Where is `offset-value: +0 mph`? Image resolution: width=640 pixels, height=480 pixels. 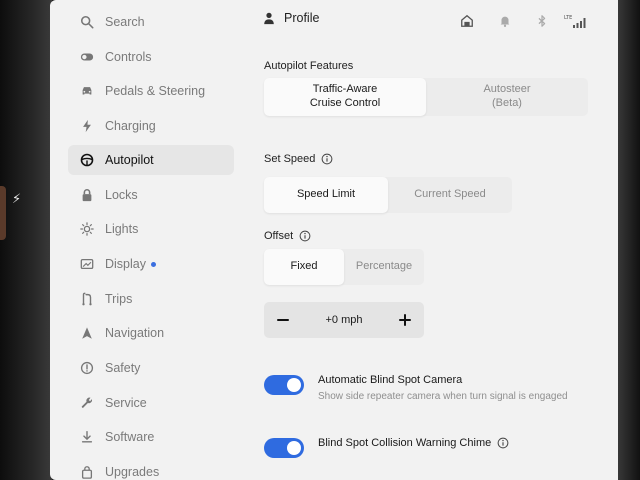 offset-value: +0 mph is located at coordinates (344, 320).